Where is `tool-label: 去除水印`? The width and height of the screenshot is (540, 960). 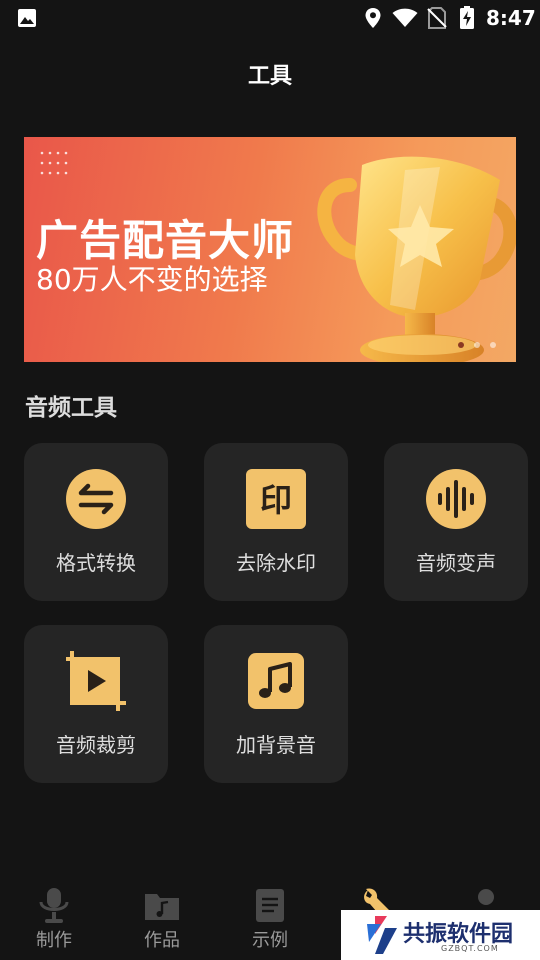
tool-label: 去除水印 is located at coordinates (276, 563).